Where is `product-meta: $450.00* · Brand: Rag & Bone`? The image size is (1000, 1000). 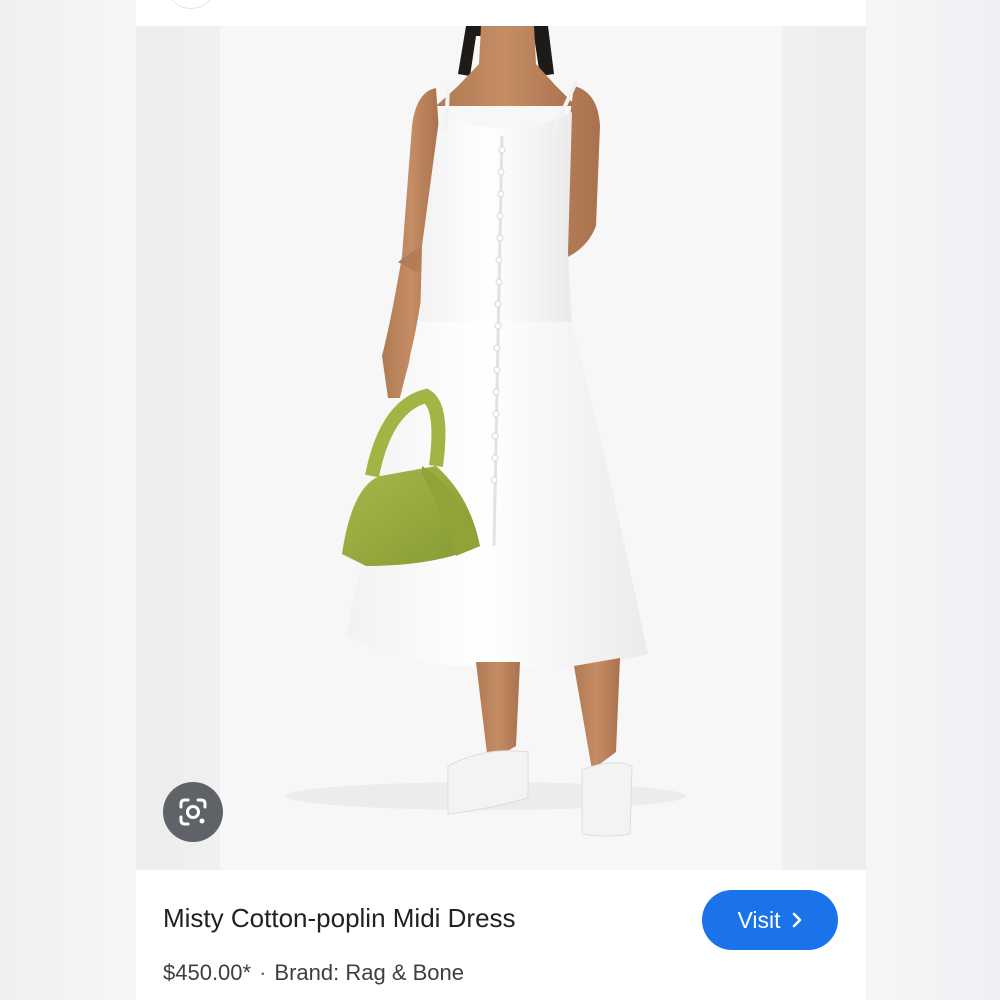
product-meta: $450.00* · Brand: Rag & Bone is located at coordinates (313, 973).